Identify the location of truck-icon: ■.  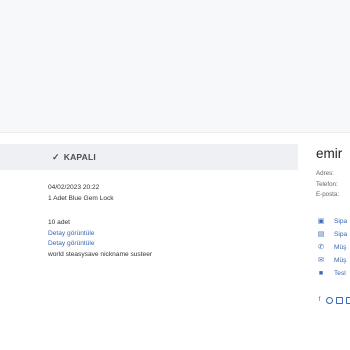
(321, 273).